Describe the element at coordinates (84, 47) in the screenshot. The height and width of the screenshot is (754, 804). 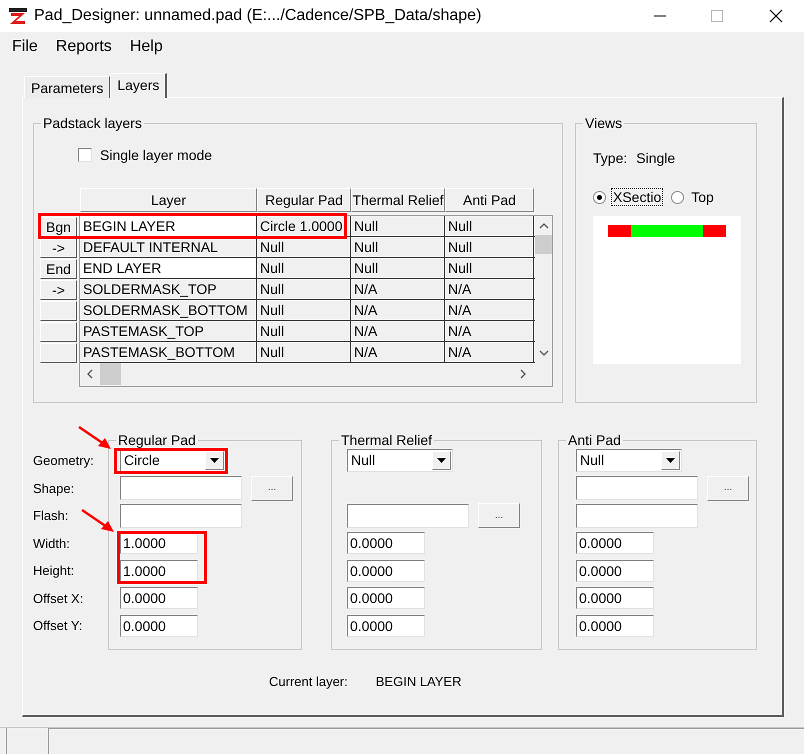
I see `menu-item: Reports` at that location.